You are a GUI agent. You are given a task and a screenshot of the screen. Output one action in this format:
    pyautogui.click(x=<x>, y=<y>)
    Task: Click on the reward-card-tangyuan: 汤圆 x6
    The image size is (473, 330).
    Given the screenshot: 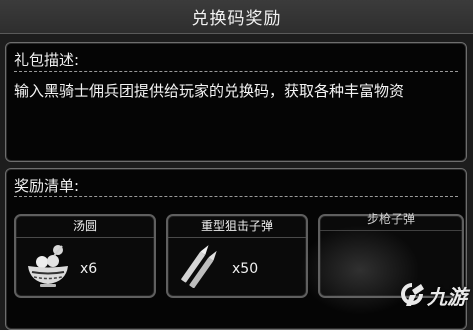 What is the action you would take?
    pyautogui.click(x=85, y=256)
    